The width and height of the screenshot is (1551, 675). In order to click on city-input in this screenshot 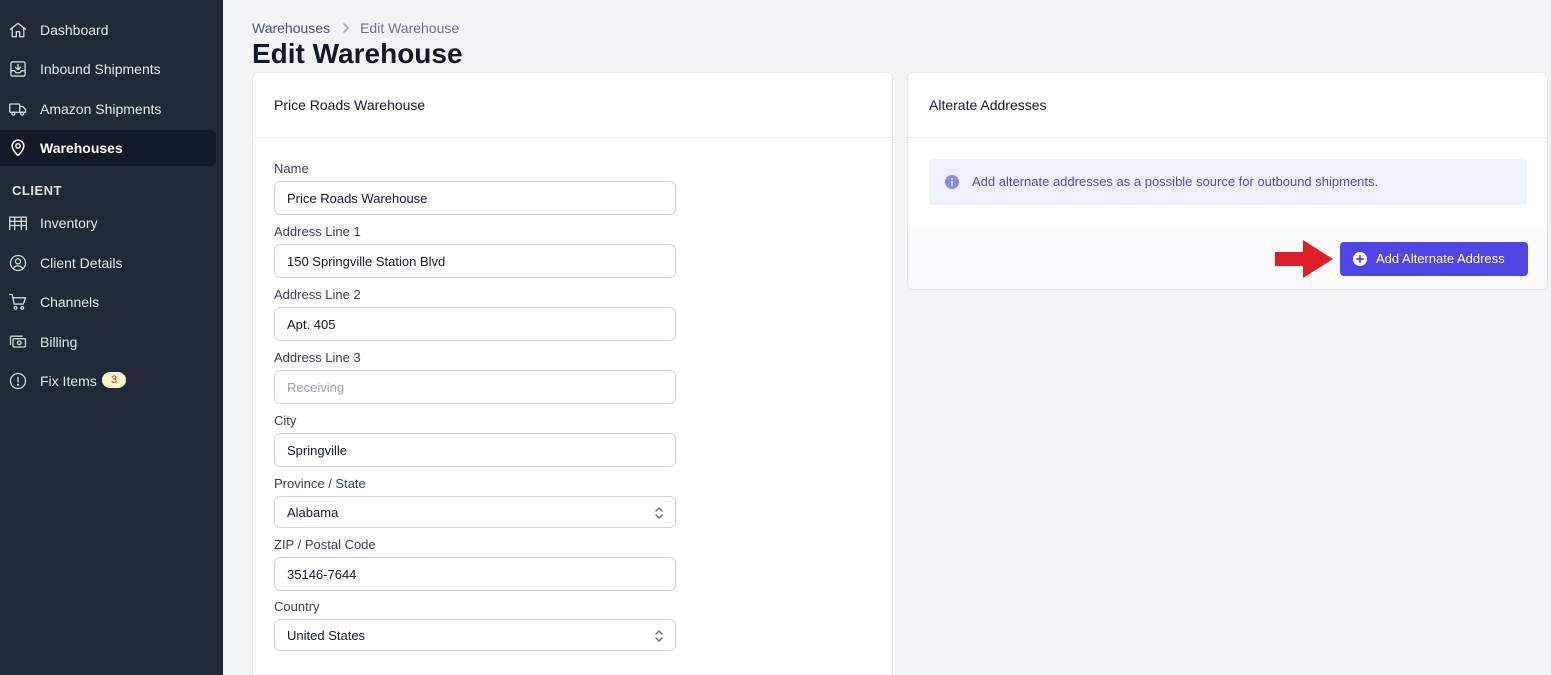, I will do `click(475, 450)`.